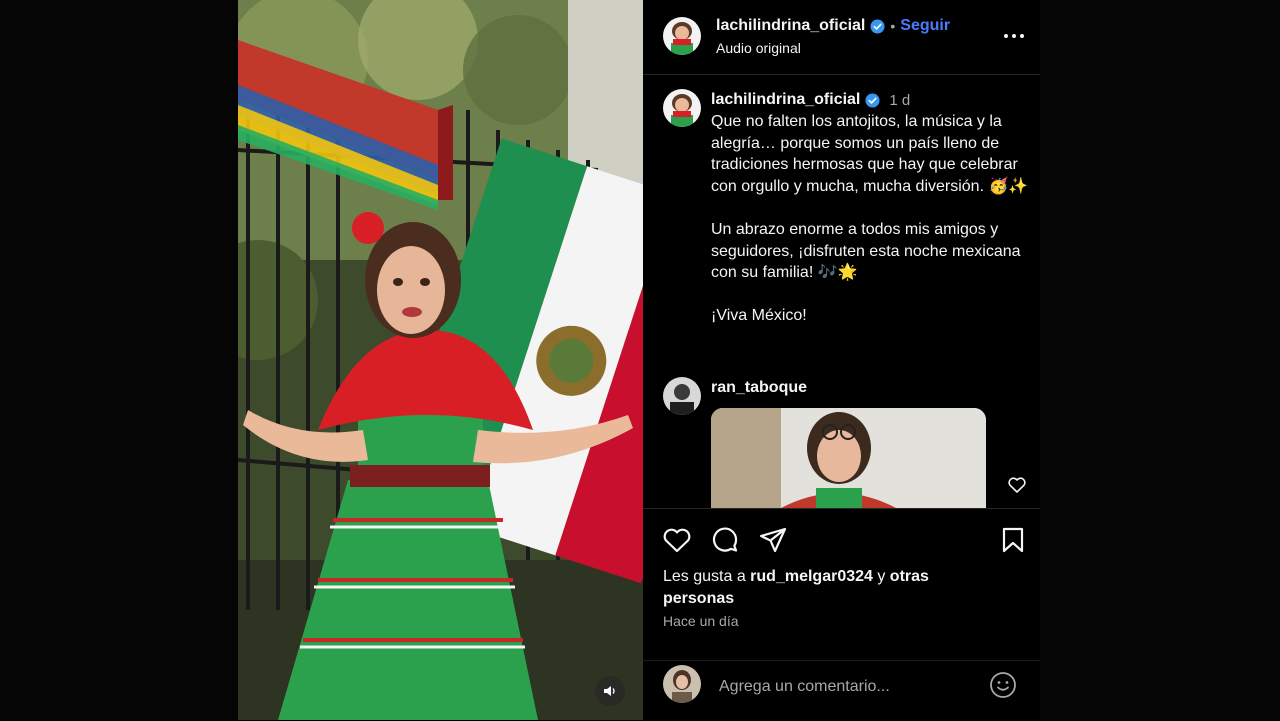 The height and width of the screenshot is (721, 1280). What do you see at coordinates (701, 621) in the screenshot?
I see `post-time: Hace un día` at bounding box center [701, 621].